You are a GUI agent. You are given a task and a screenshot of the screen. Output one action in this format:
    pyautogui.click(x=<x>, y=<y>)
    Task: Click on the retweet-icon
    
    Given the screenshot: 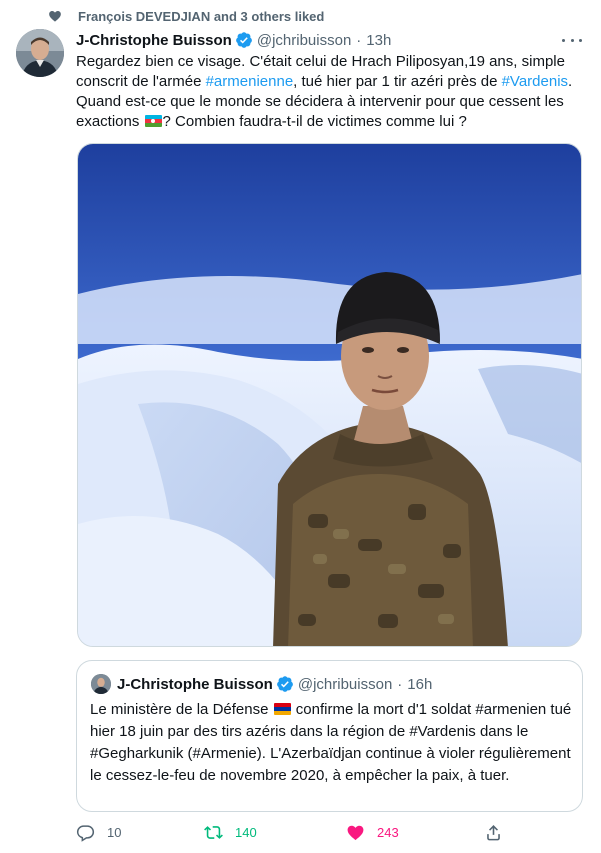 What is the action you would take?
    pyautogui.click(x=213, y=832)
    